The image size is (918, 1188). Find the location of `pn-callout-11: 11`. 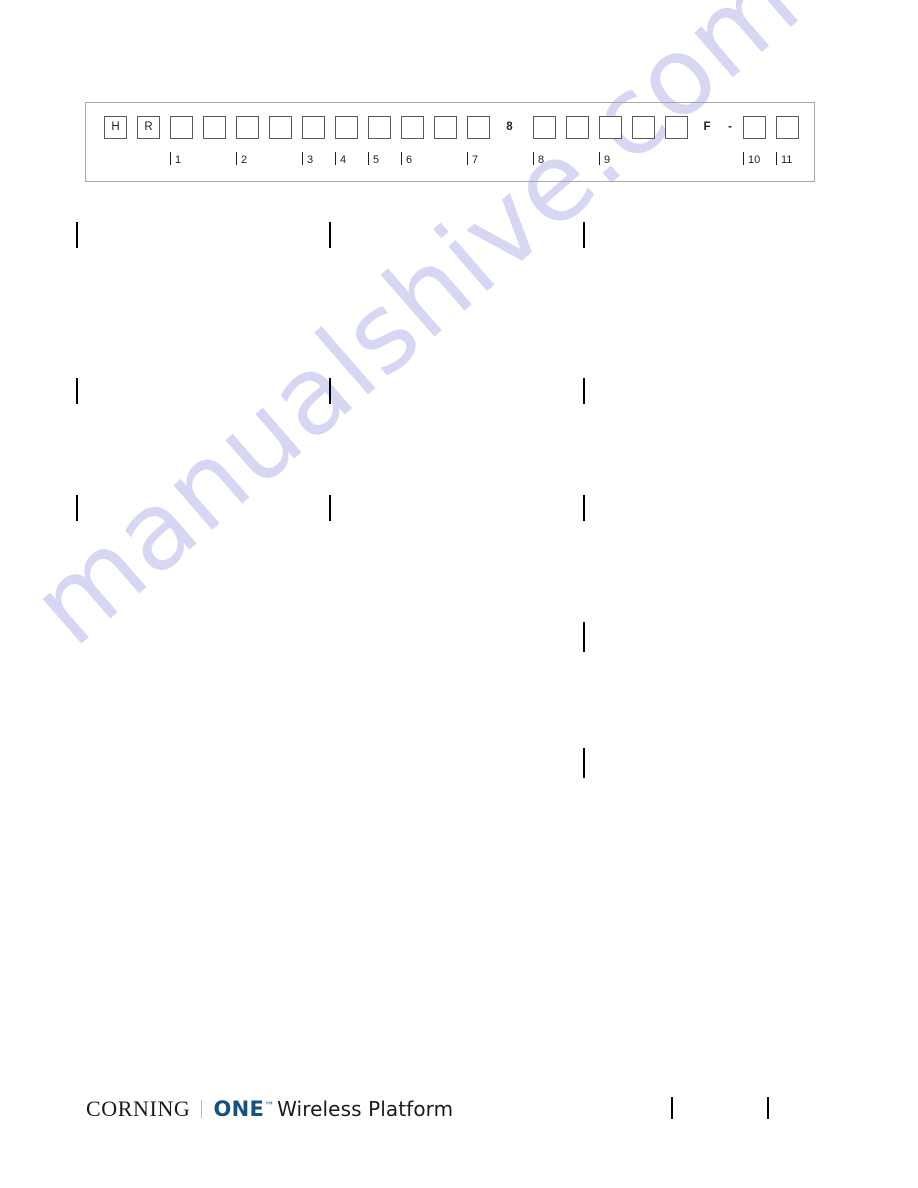

pn-callout-11: 11 is located at coordinates (784, 160).